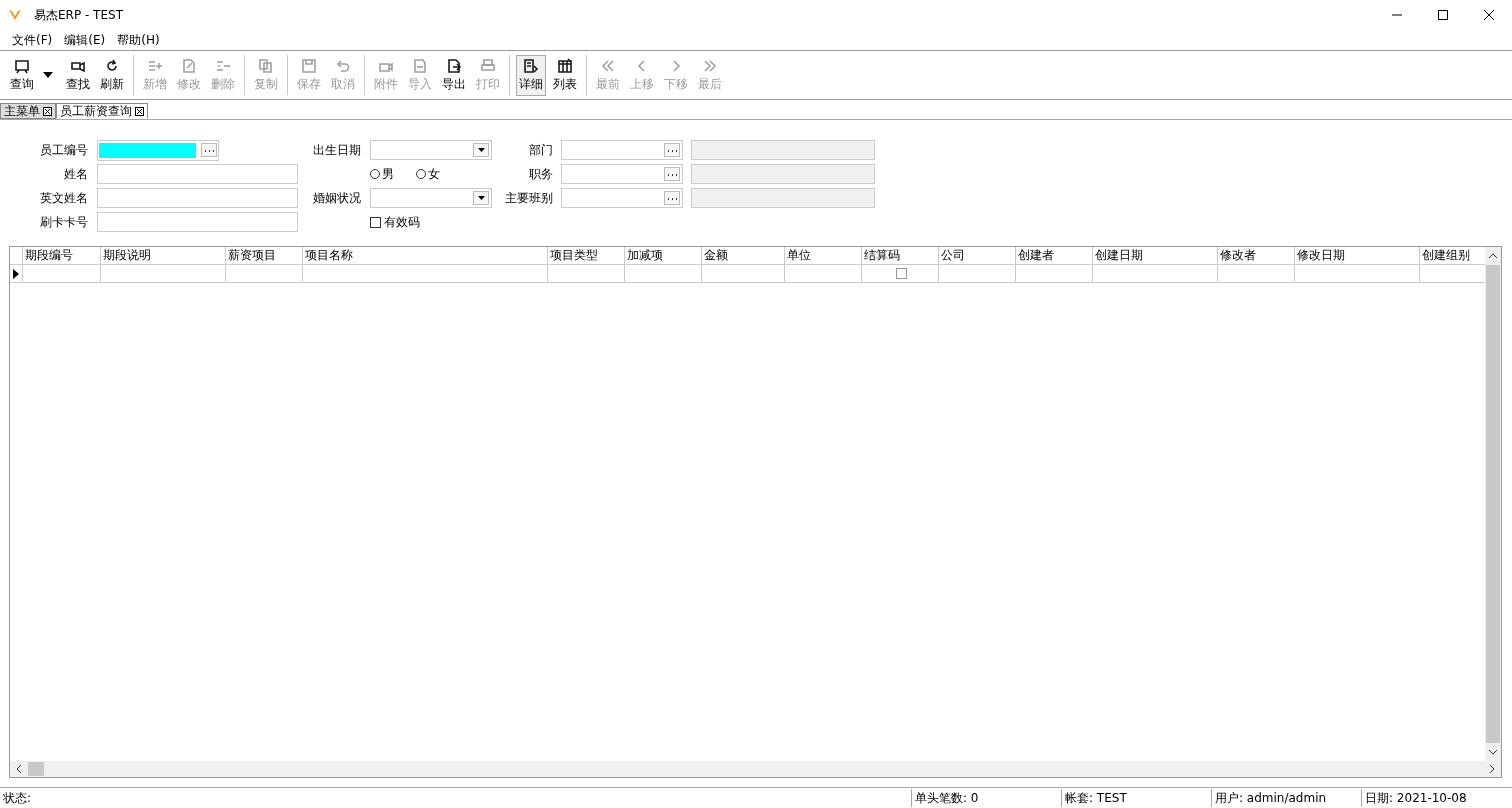  What do you see at coordinates (743, 255) in the screenshot?
I see `column-header: 金额` at bounding box center [743, 255].